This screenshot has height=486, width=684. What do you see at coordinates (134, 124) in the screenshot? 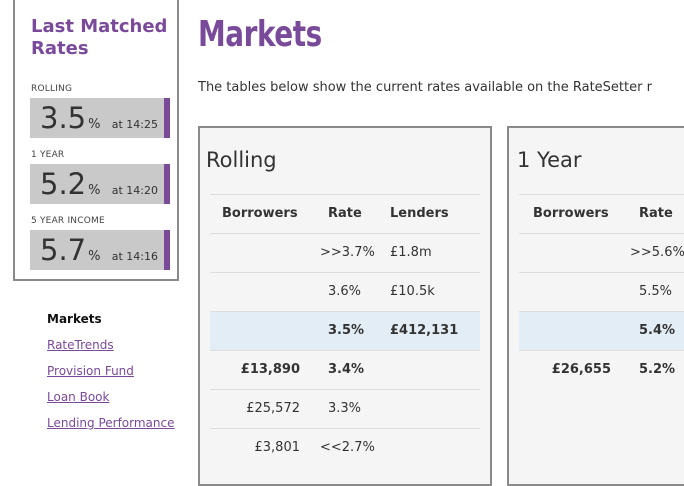
I see `rolling-time: at 14:25` at bounding box center [134, 124].